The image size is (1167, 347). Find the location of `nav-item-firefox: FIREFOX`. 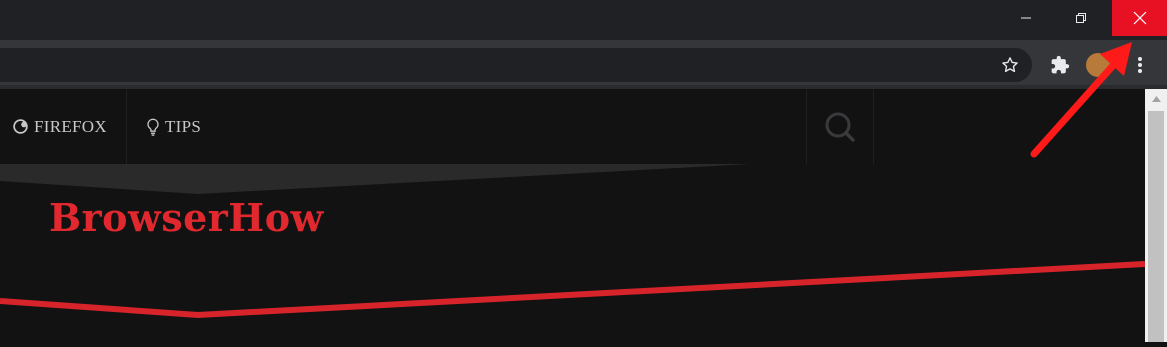

nav-item-firefox: FIREFOX is located at coordinates (59, 126).